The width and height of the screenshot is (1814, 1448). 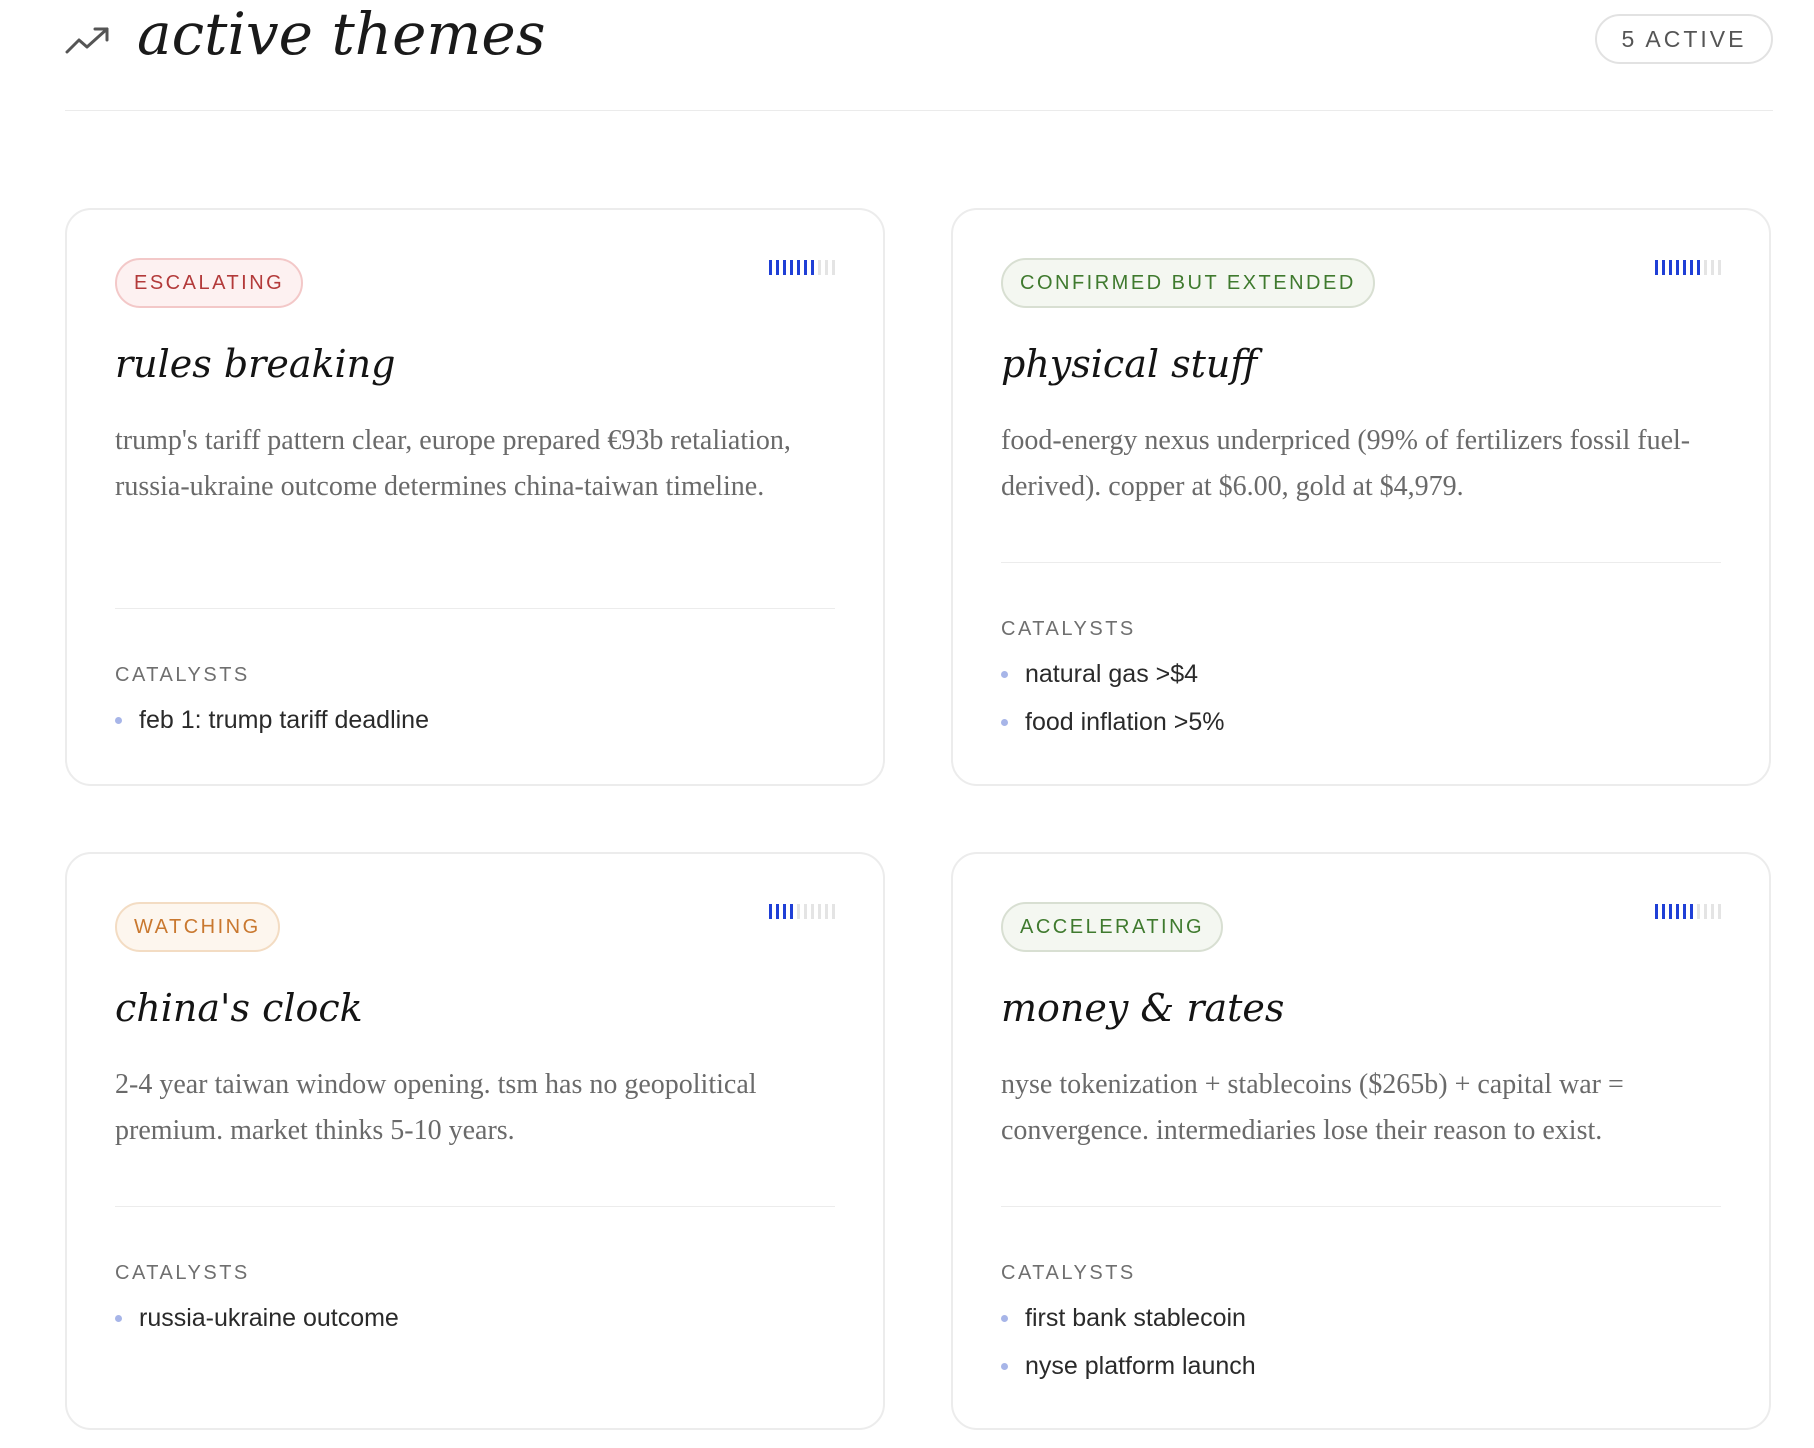 What do you see at coordinates (239, 1008) in the screenshot?
I see `theme-title: china's clock` at bounding box center [239, 1008].